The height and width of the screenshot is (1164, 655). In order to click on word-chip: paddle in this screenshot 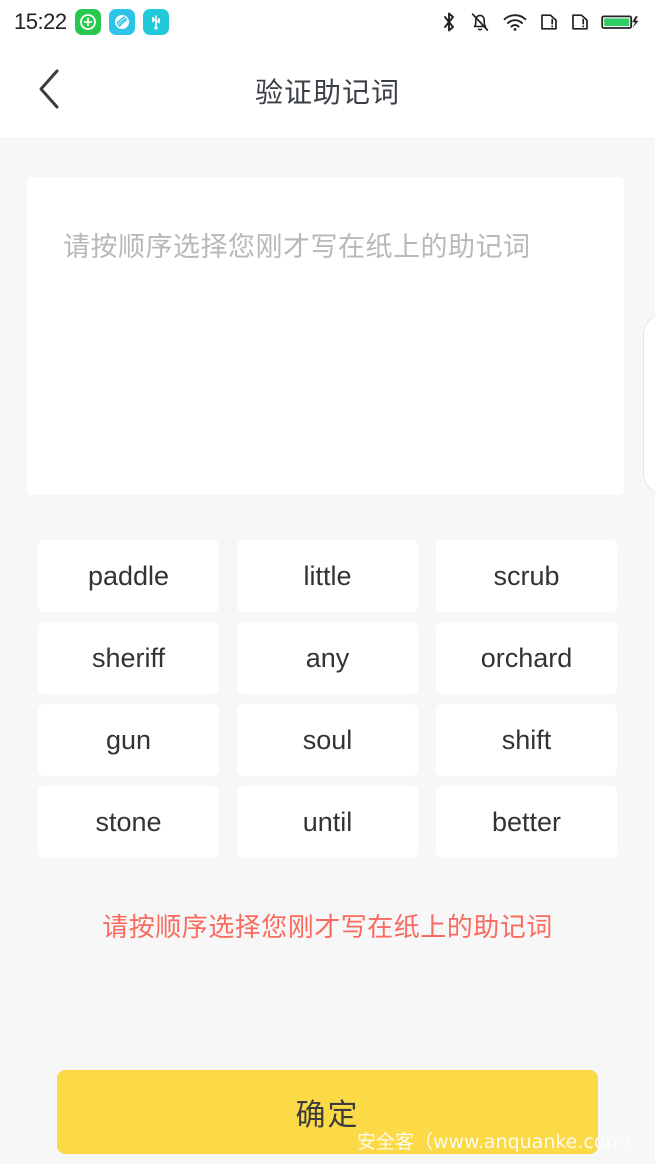, I will do `click(128, 576)`.